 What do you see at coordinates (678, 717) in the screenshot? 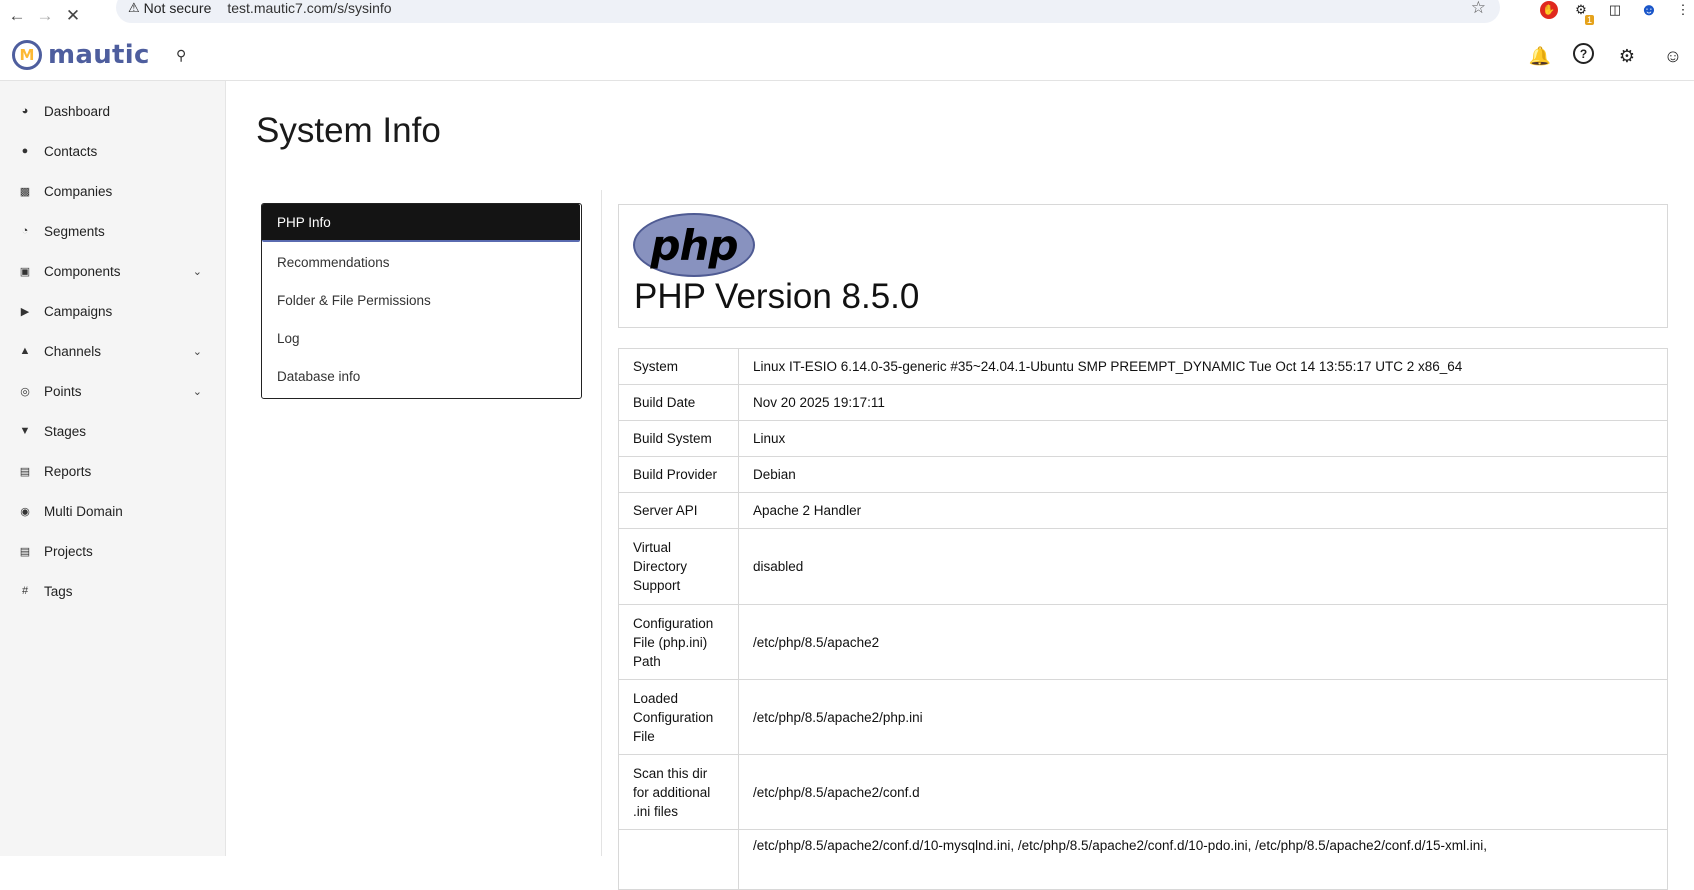
I see `row-key: Loaded Configuration File` at bounding box center [678, 717].